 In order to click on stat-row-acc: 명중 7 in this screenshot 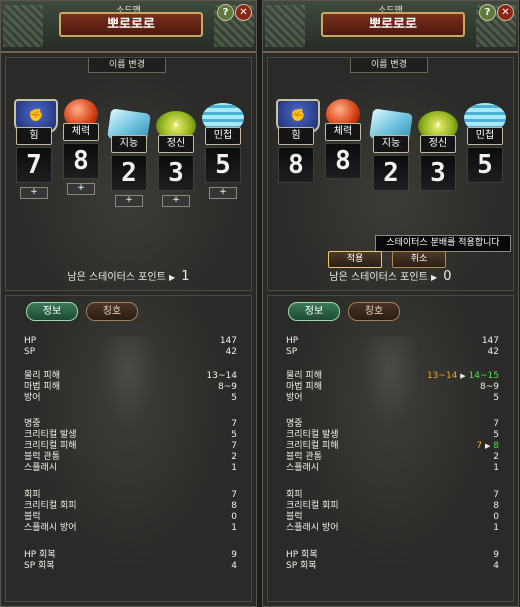, I will do `click(130, 424)`.